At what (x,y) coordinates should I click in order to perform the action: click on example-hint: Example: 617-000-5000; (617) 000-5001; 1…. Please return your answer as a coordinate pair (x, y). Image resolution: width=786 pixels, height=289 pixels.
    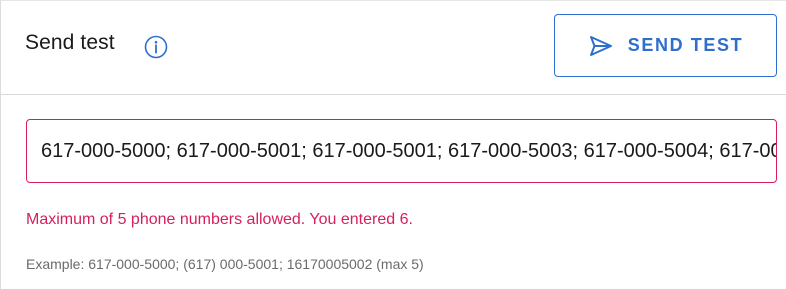
    Looking at the image, I should click on (225, 264).